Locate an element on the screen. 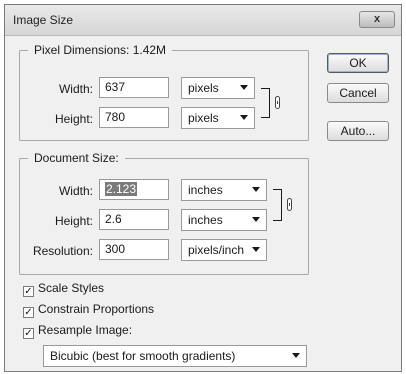  pixel-height-unit-select: pixels is located at coordinates (218, 118).